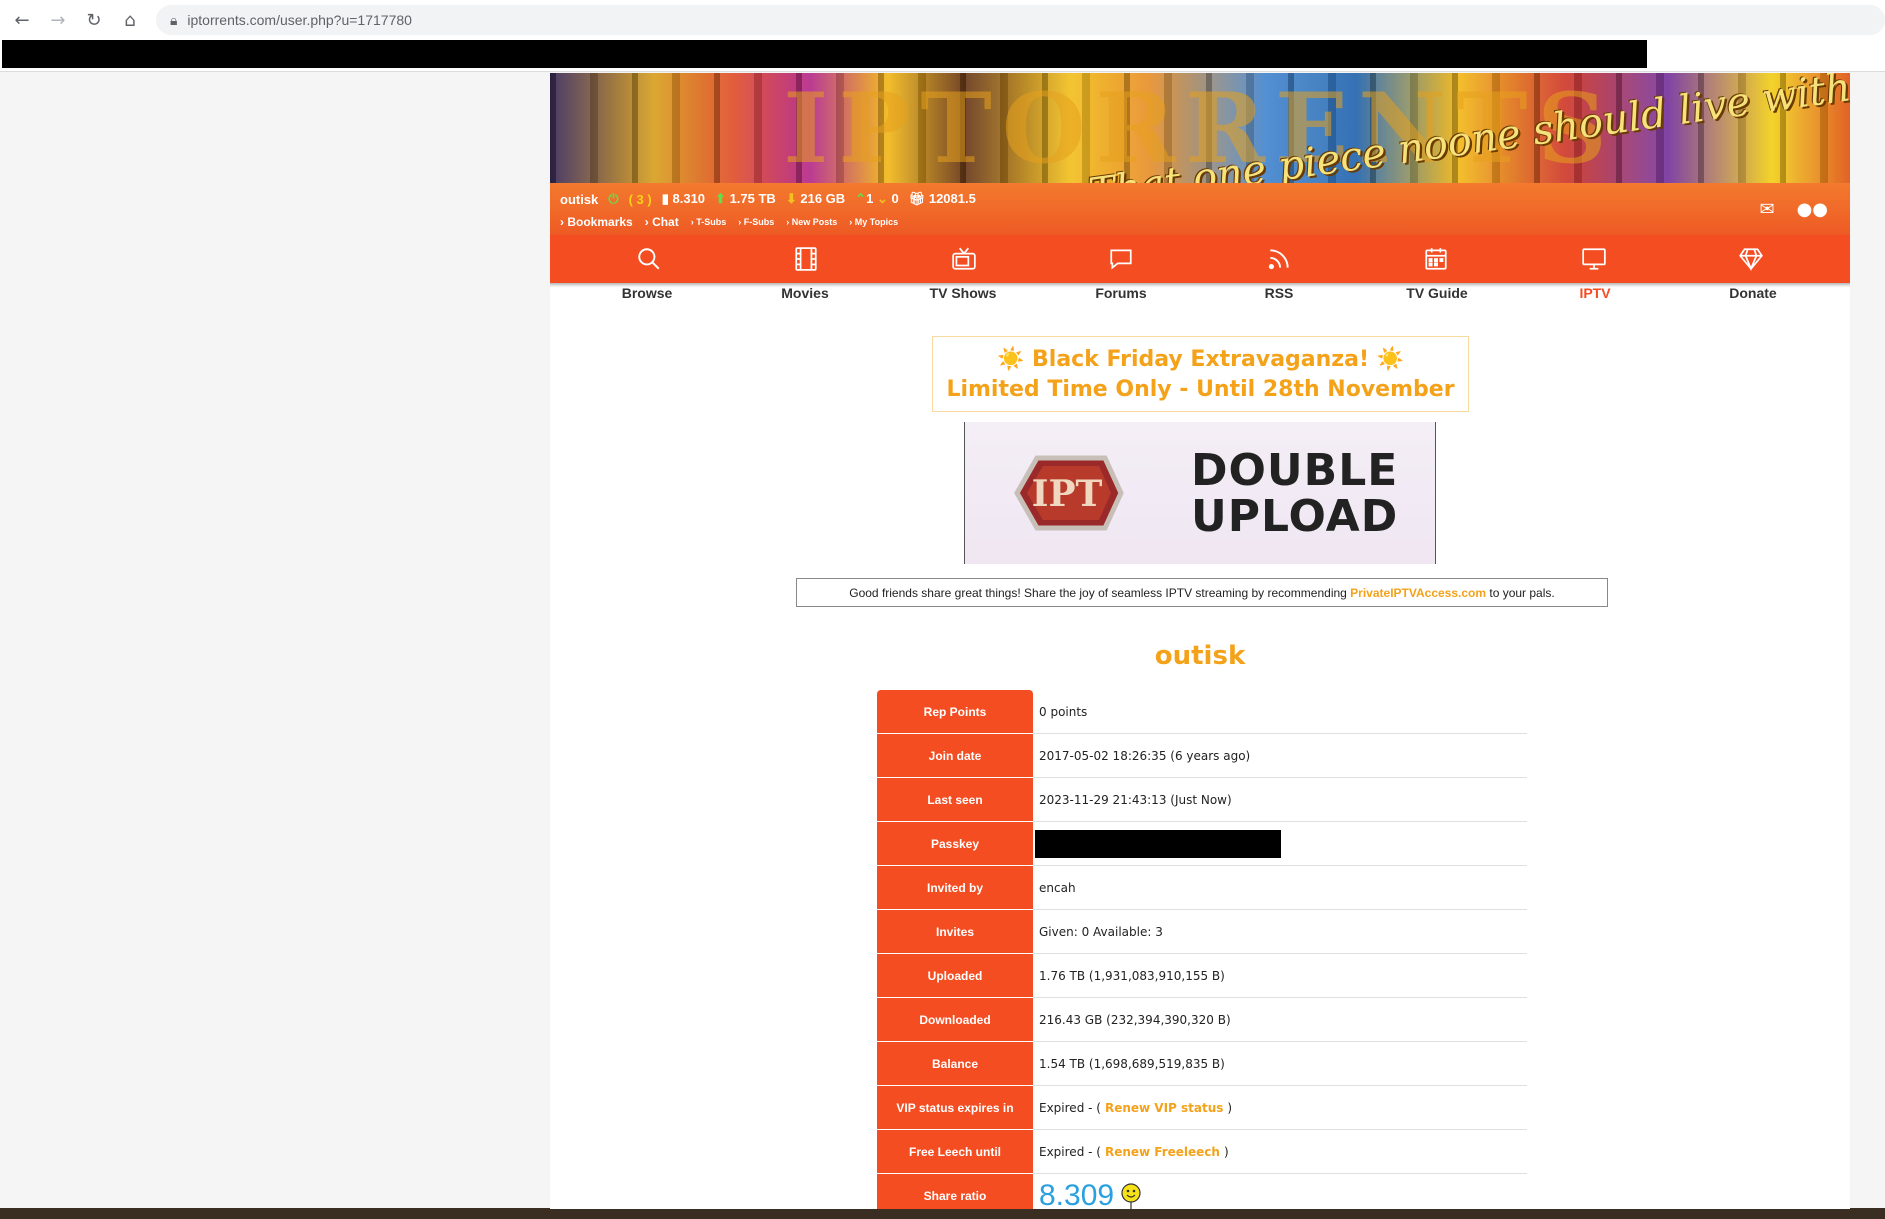 This screenshot has width=1885, height=1219. Describe the element at coordinates (1280, 1152) in the screenshot. I see `row-value: Expired - ( Renew Freeleech )` at that location.